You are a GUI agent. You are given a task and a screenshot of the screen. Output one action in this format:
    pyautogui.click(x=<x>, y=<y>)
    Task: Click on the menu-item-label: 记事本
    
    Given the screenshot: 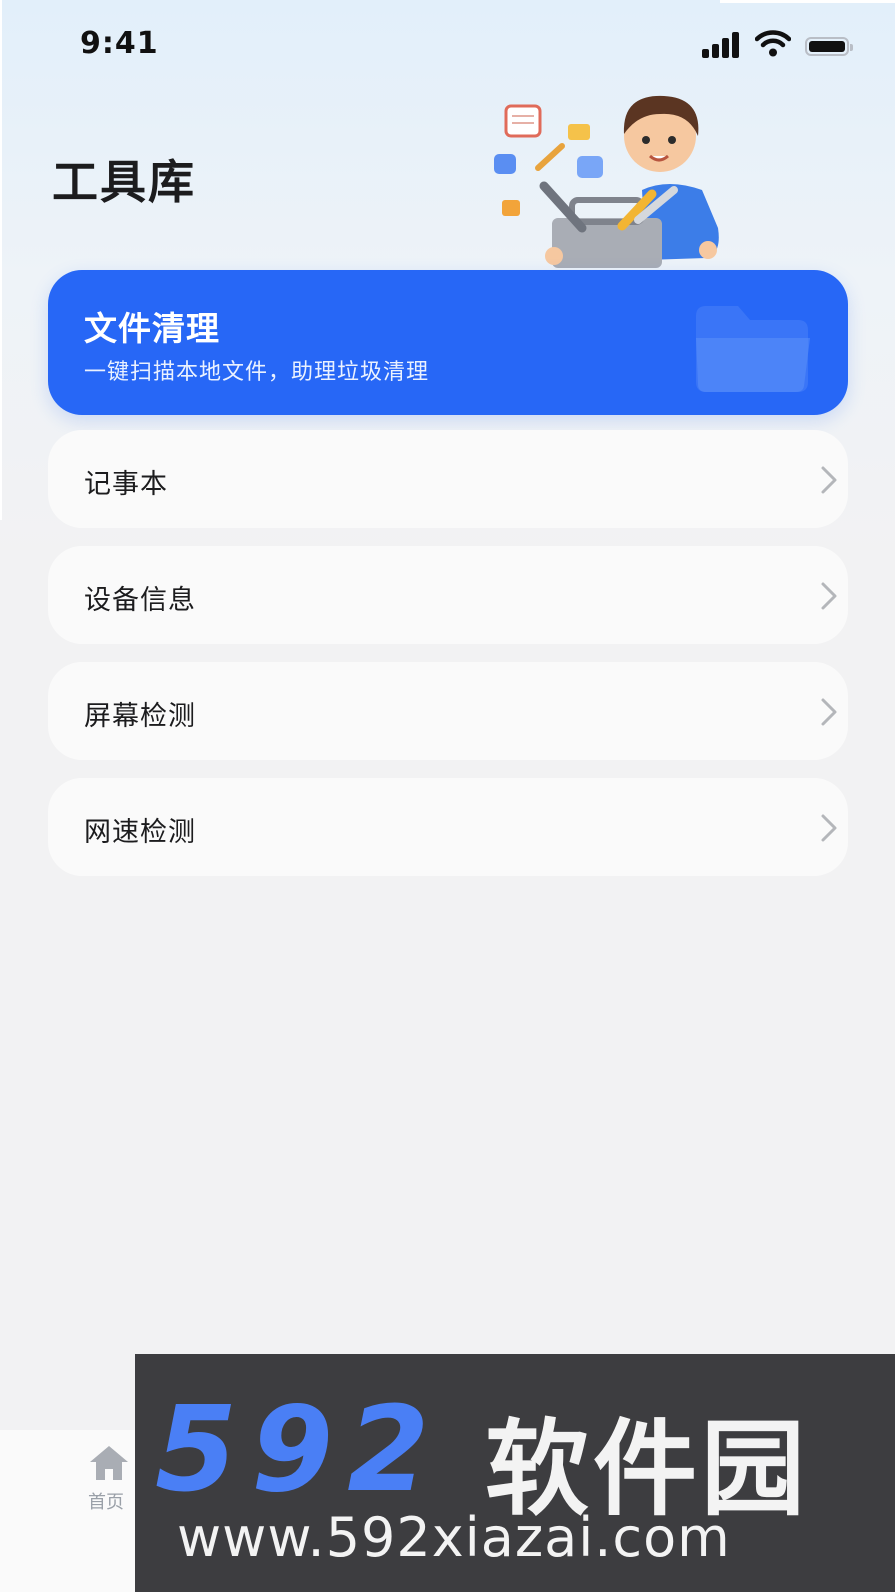 What is the action you would take?
    pyautogui.click(x=126, y=484)
    